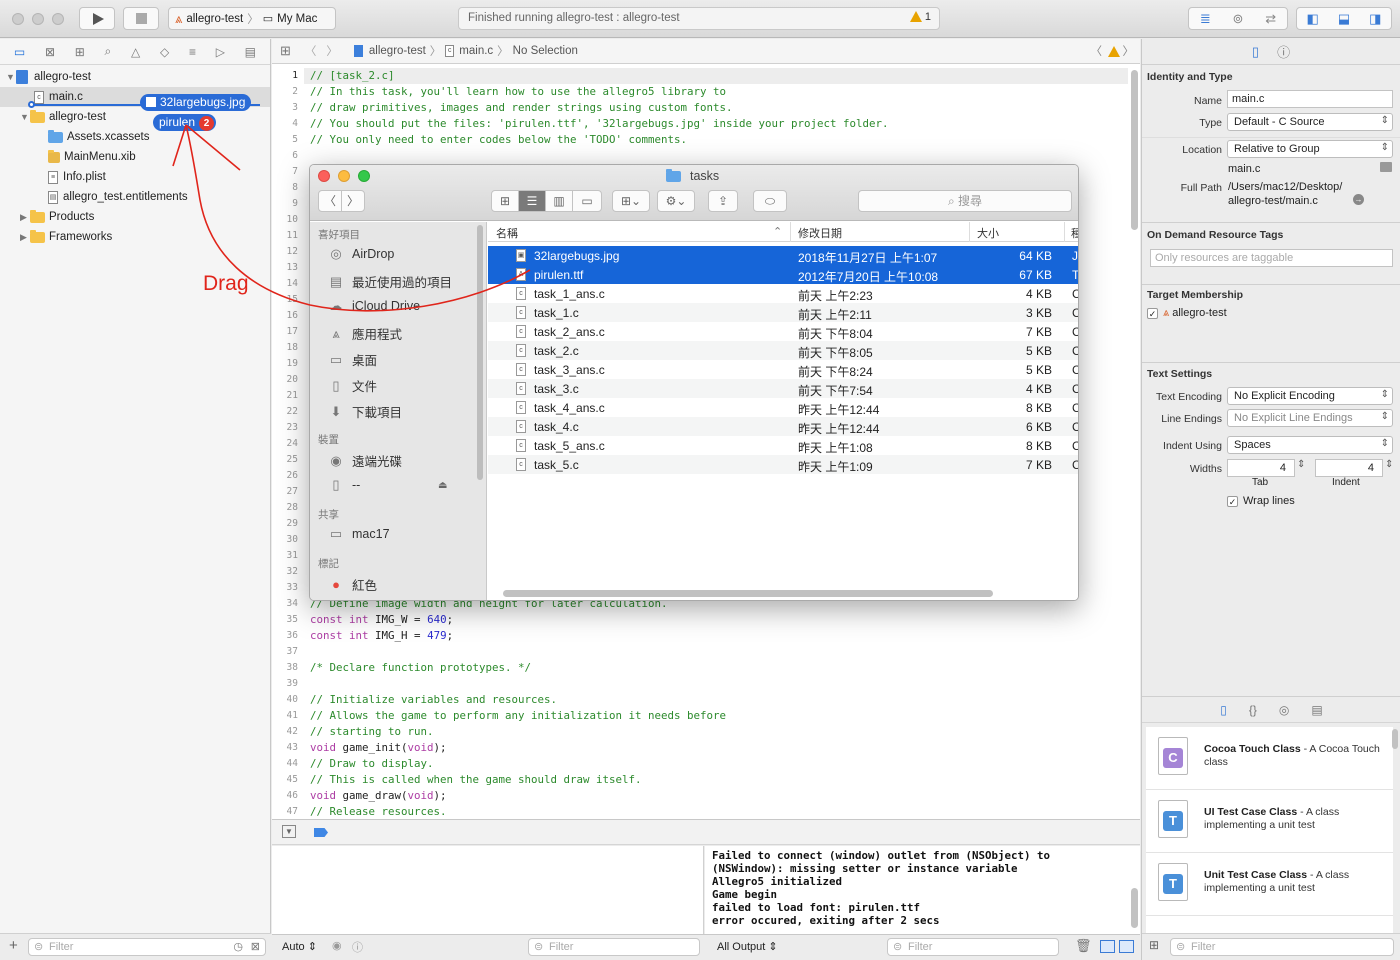 The height and width of the screenshot is (960, 1400). I want to click on file-row: c task_4_ans.c 昨天 上午12:44 8 KB C, so click(783, 407).